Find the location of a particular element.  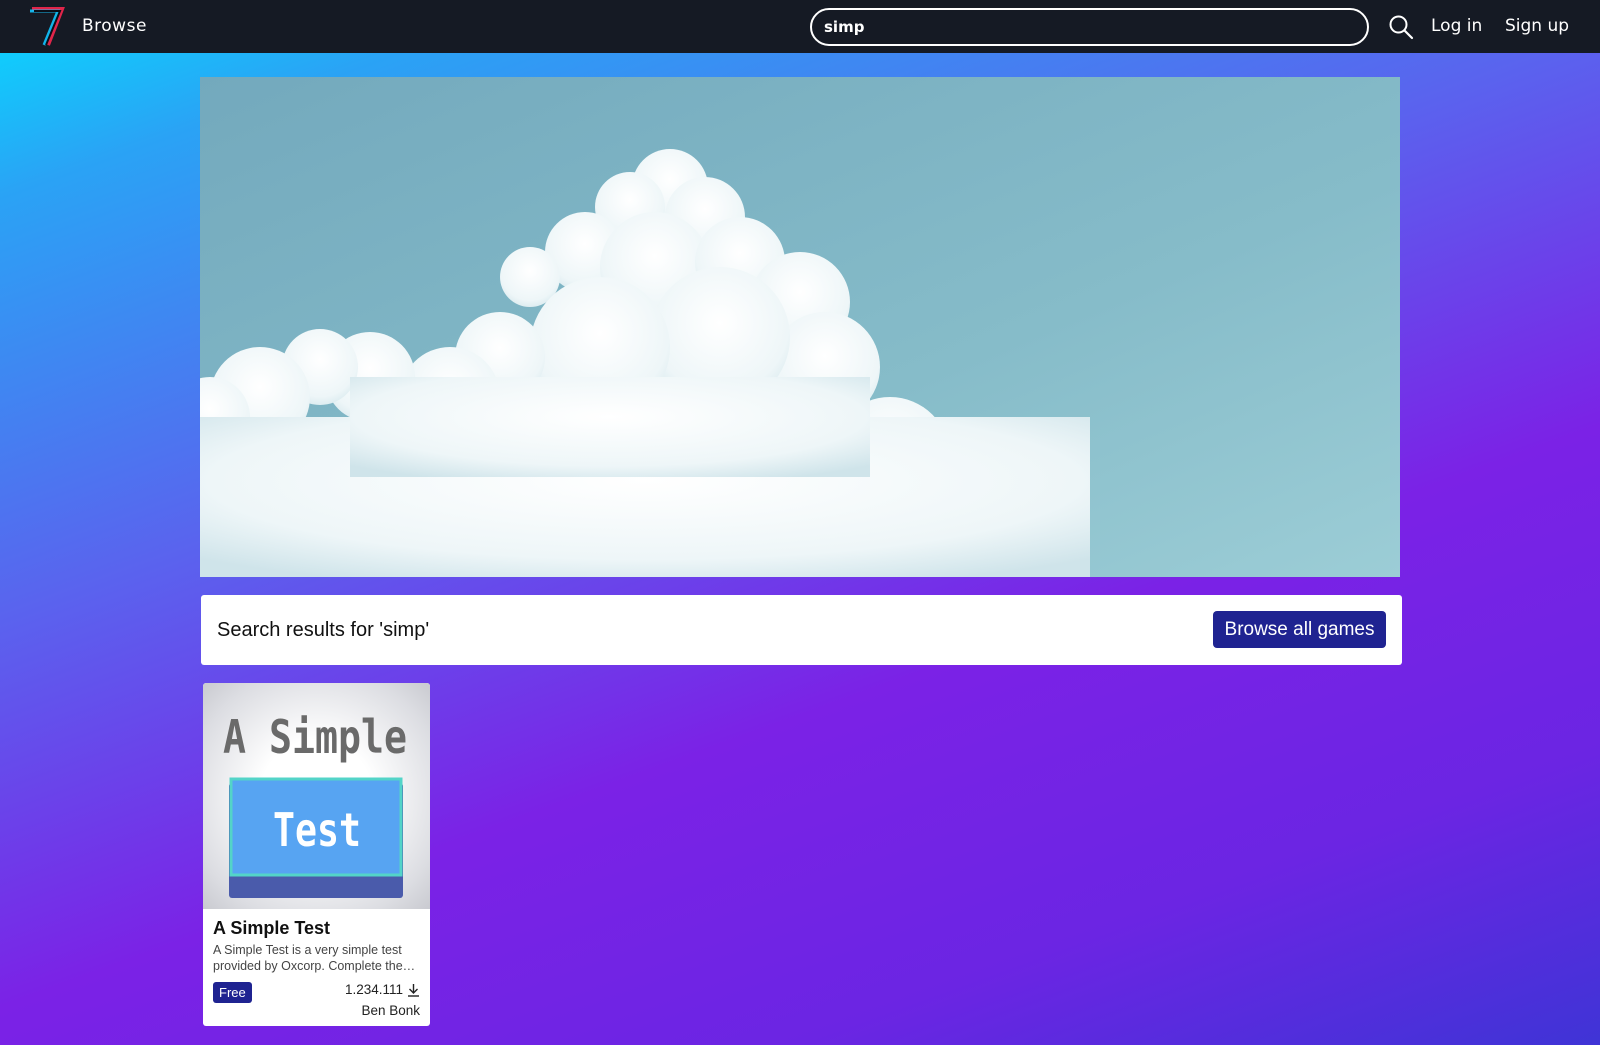

game-author: Ben Bonk is located at coordinates (390, 1010).